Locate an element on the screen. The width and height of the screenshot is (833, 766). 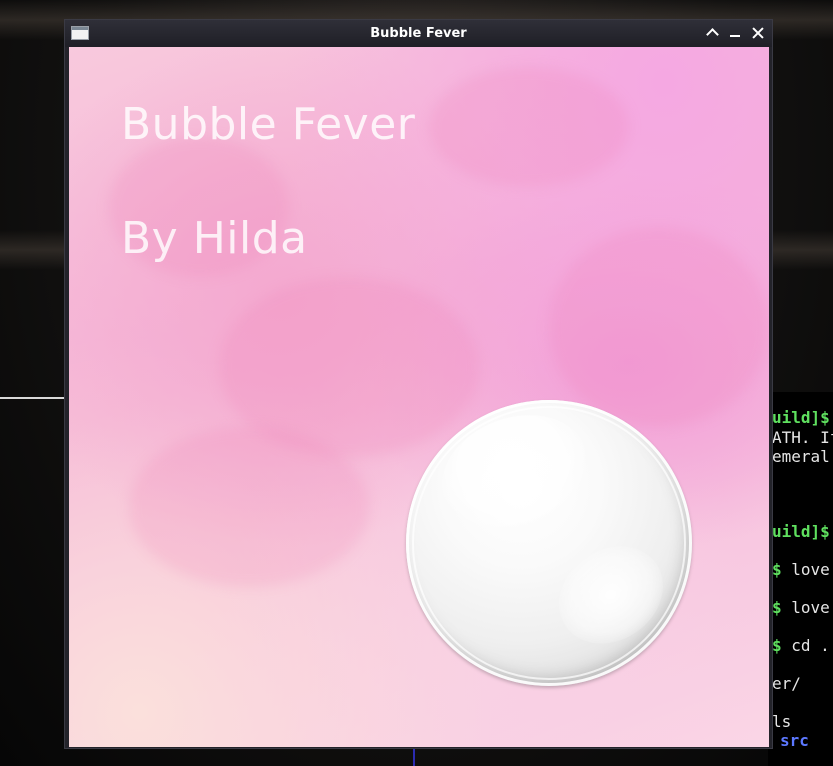
window-titlebar: Bubble Fever is located at coordinates (418, 33).